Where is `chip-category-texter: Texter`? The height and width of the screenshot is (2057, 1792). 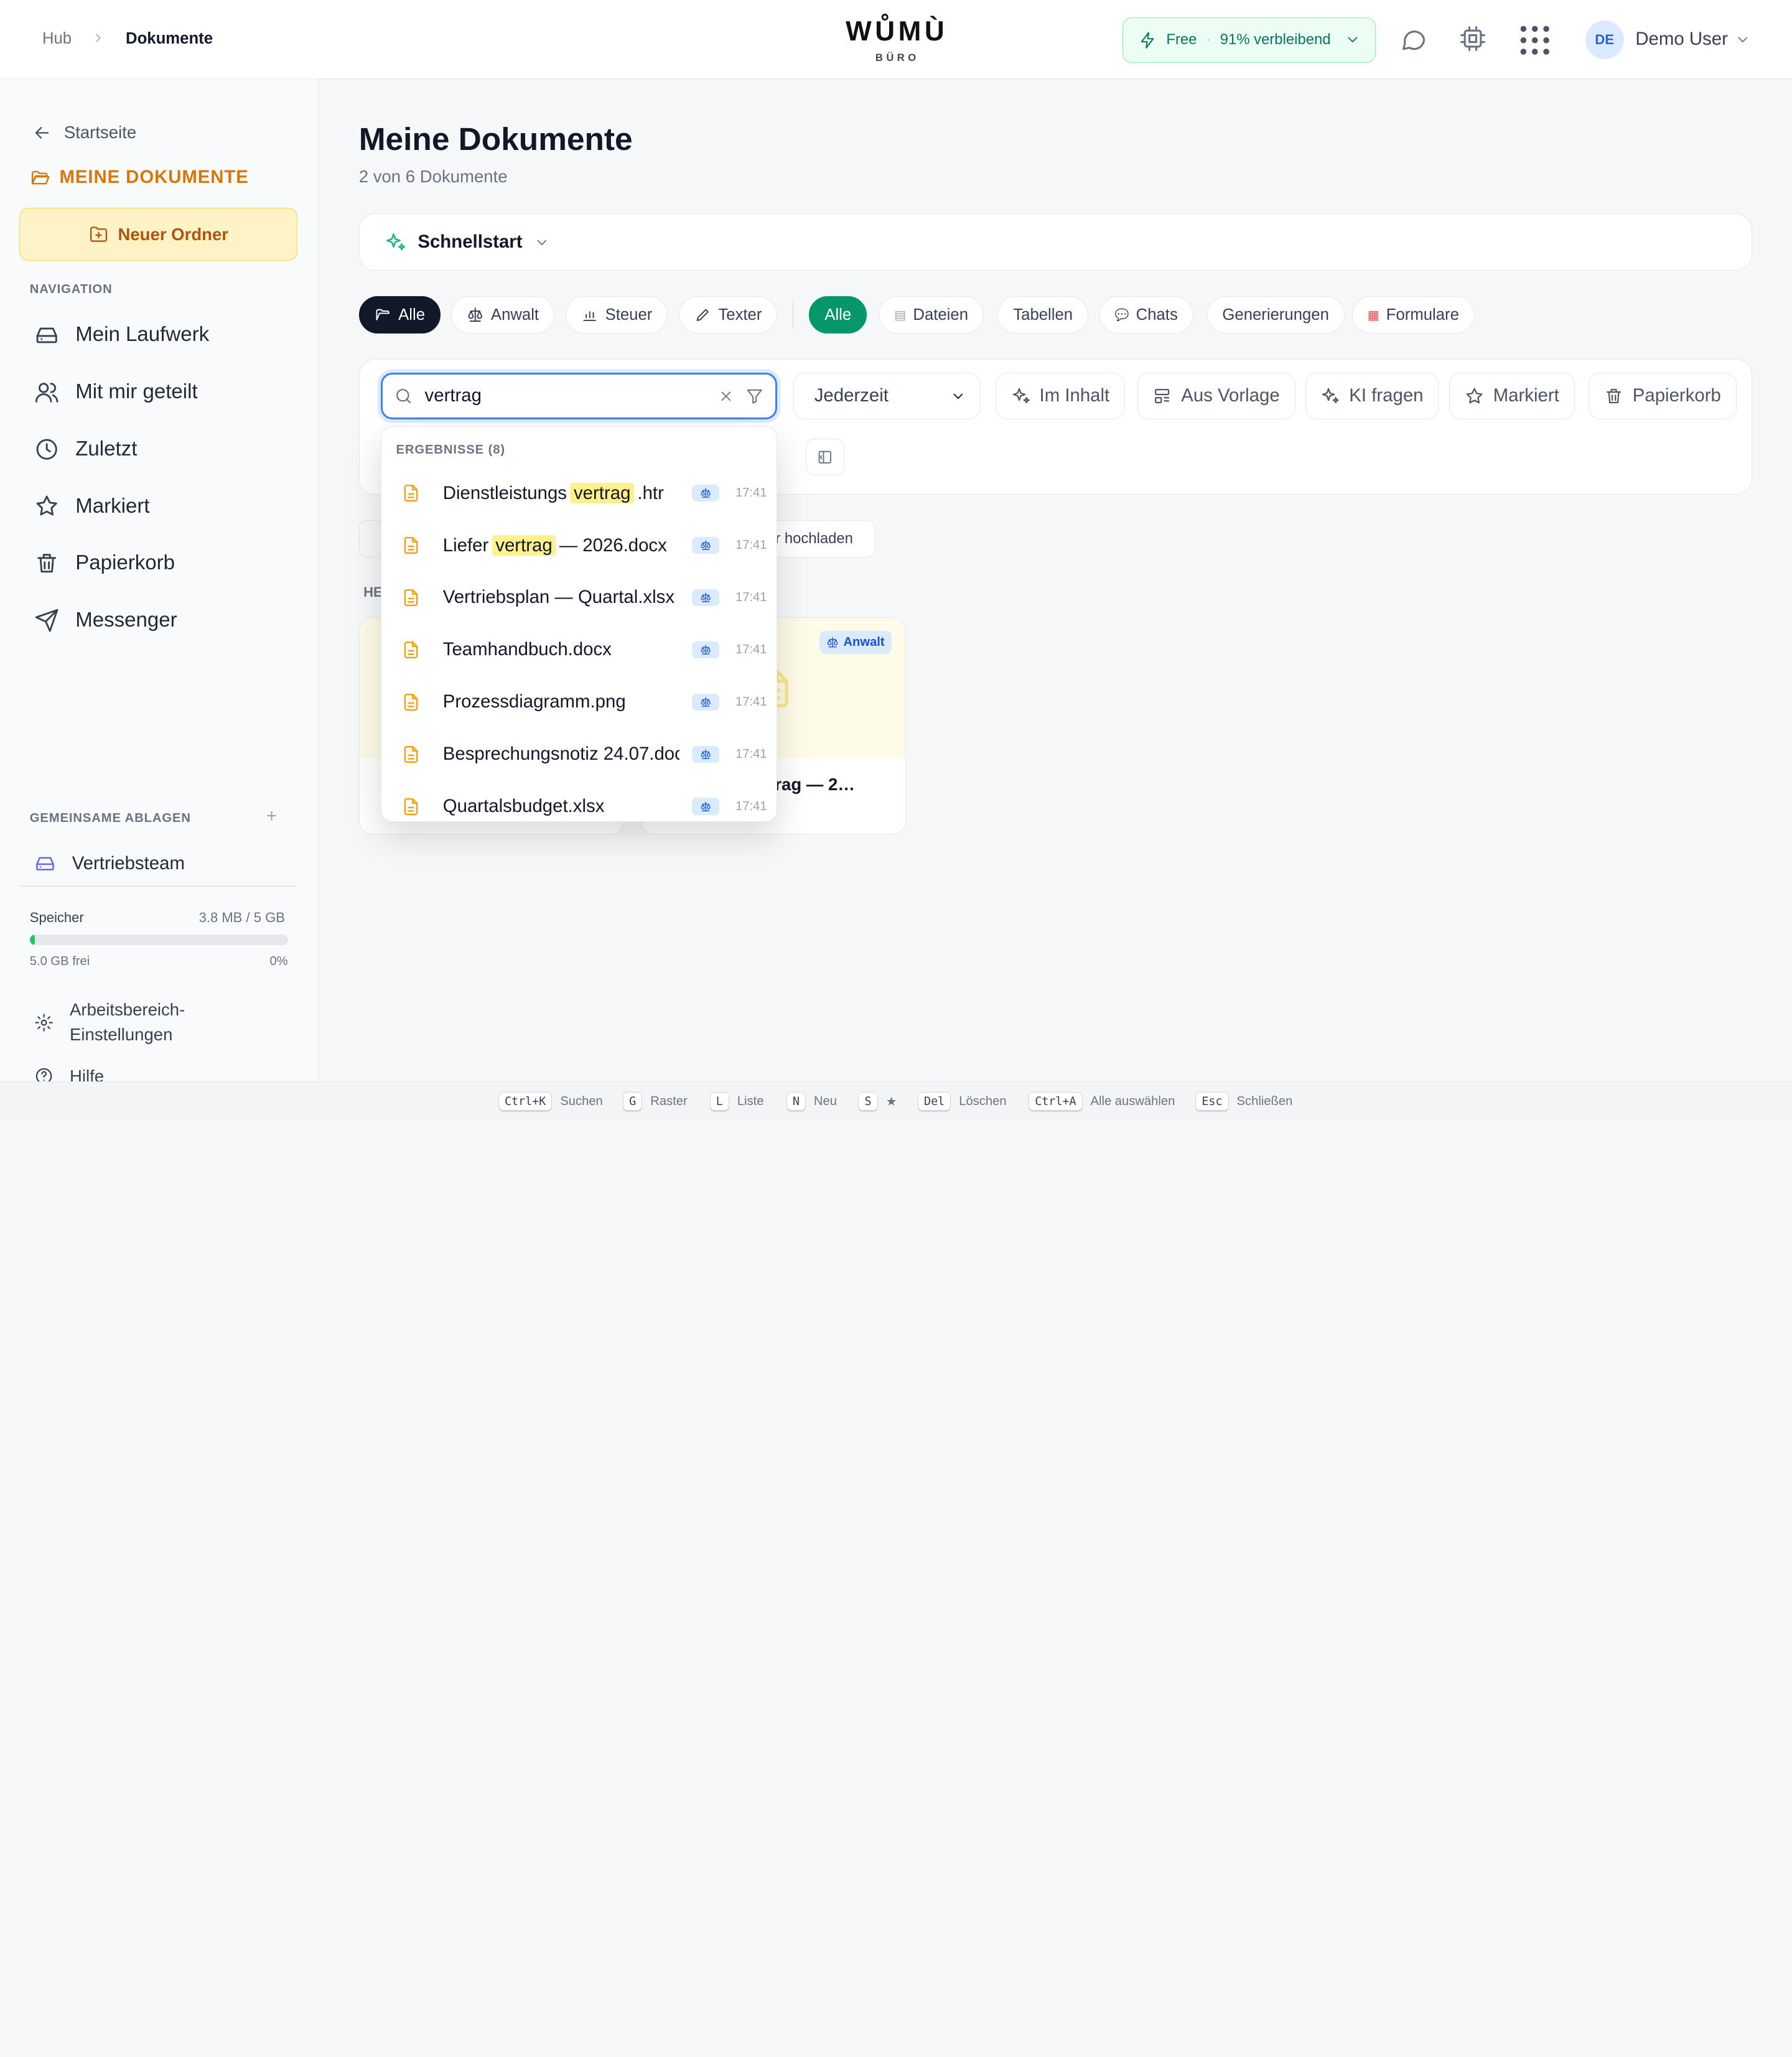
chip-category-texter: Texter is located at coordinates (728, 315).